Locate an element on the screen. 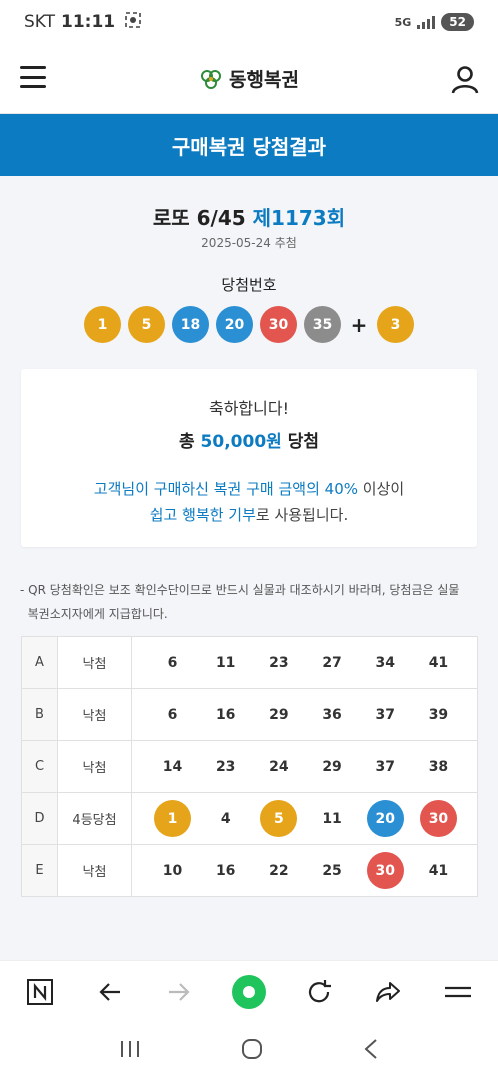 The height and width of the screenshot is (1079, 498). draw-date: 2025-05-24 추첨 is located at coordinates (249, 243).